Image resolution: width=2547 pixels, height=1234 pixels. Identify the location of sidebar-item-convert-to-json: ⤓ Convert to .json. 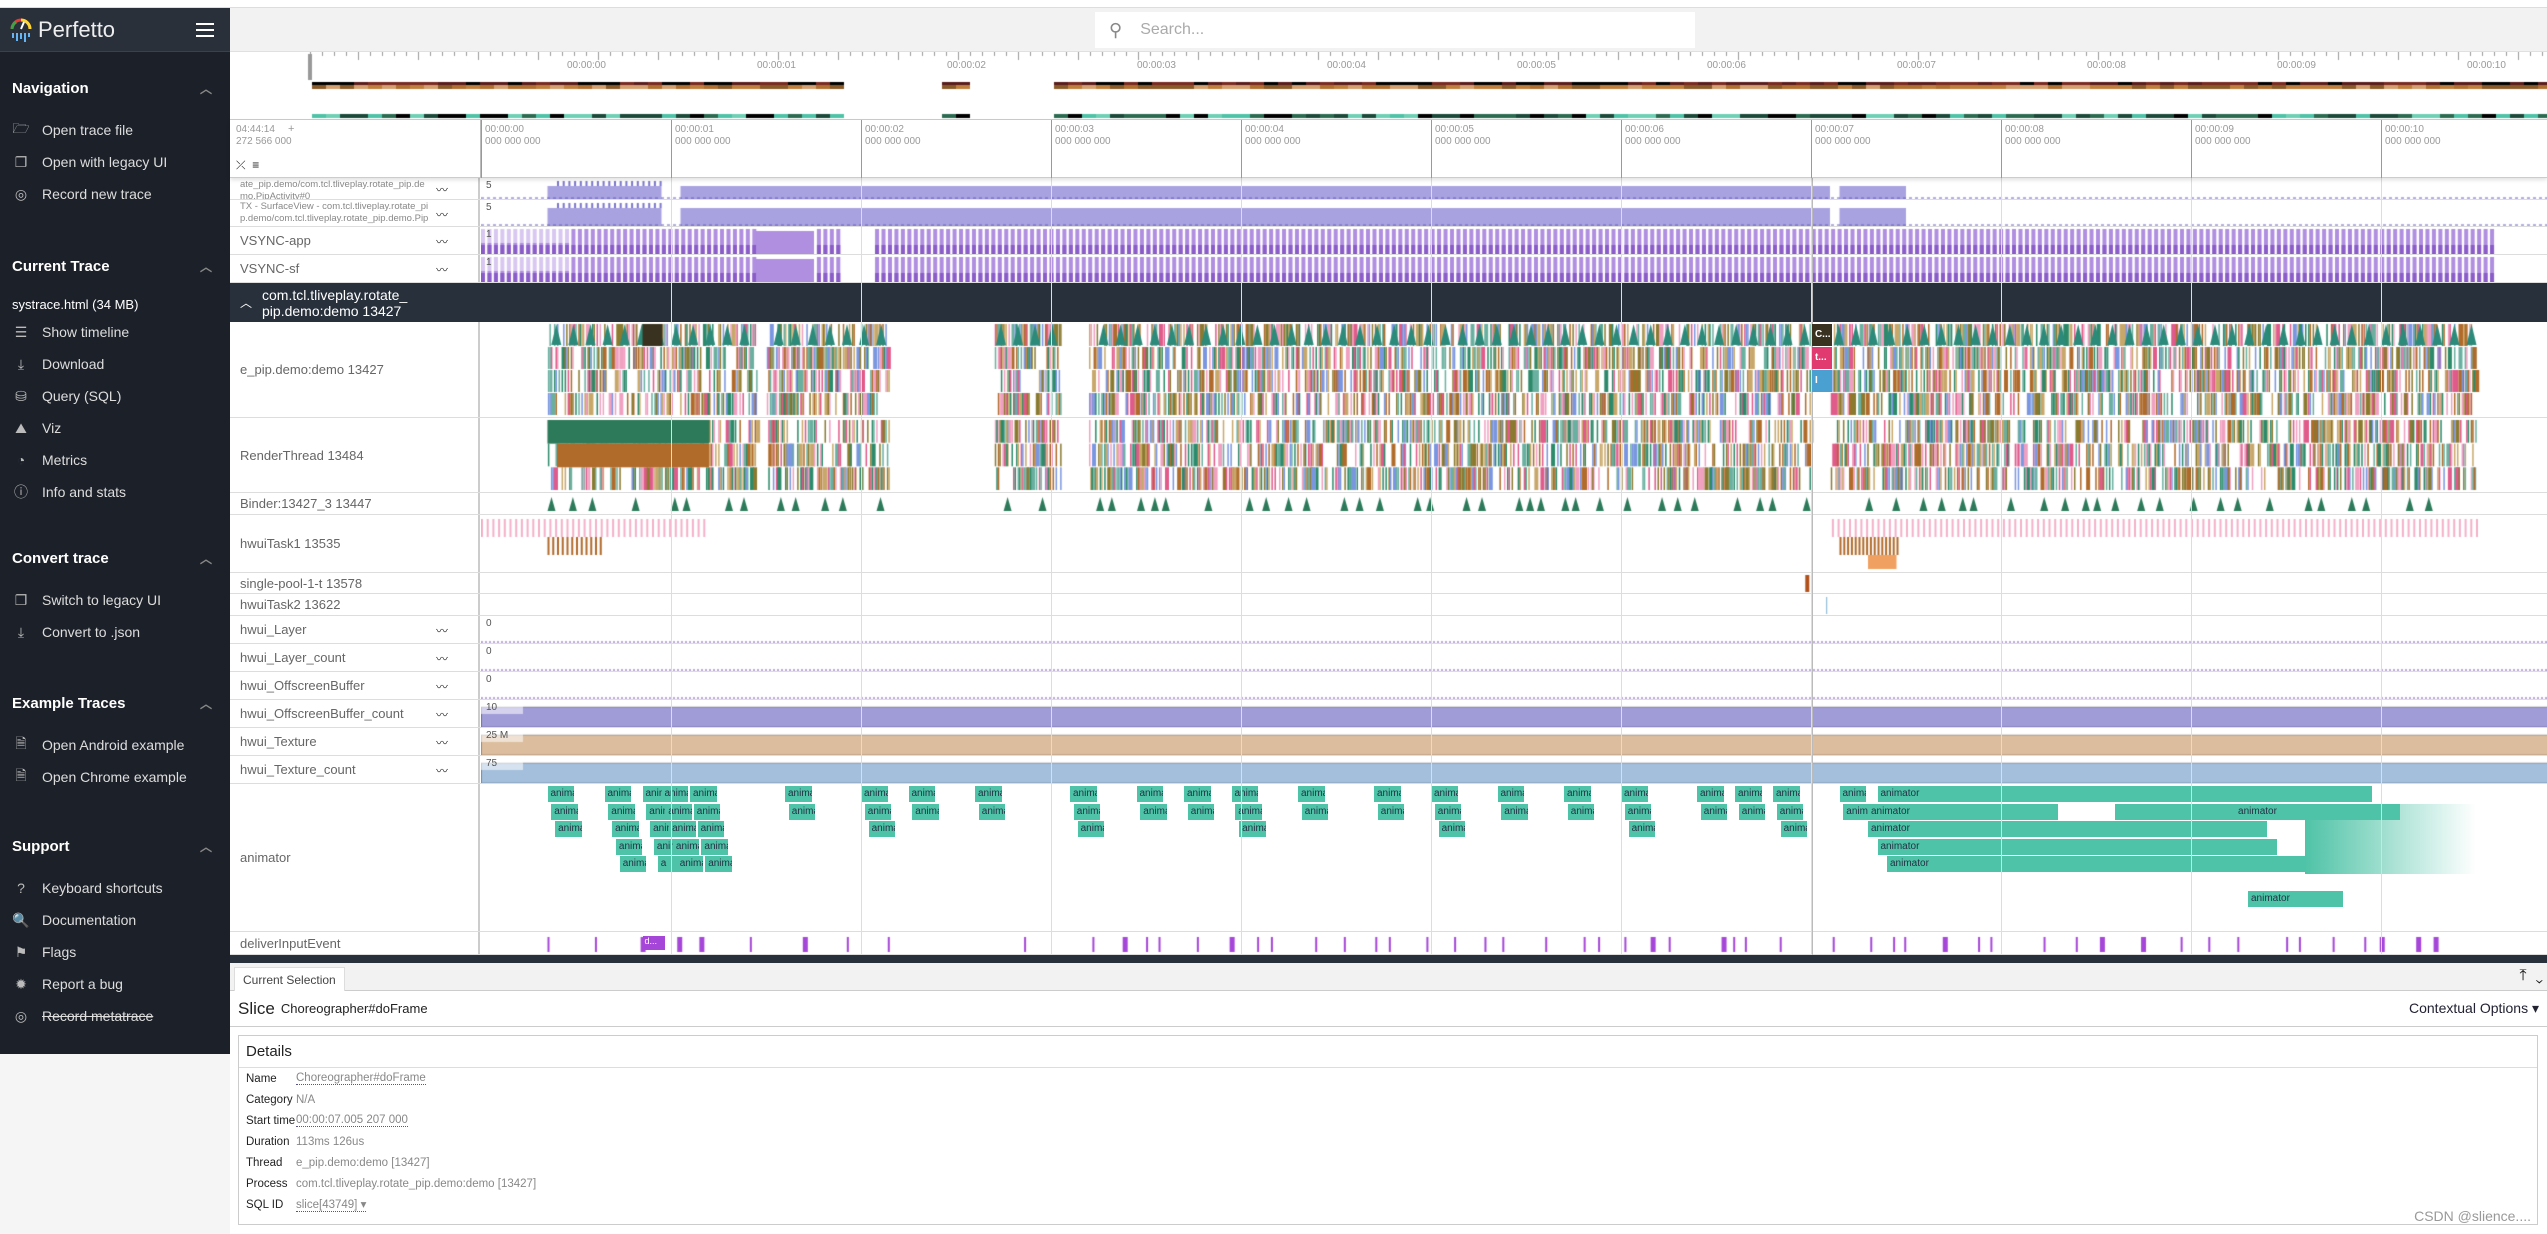
(115, 632).